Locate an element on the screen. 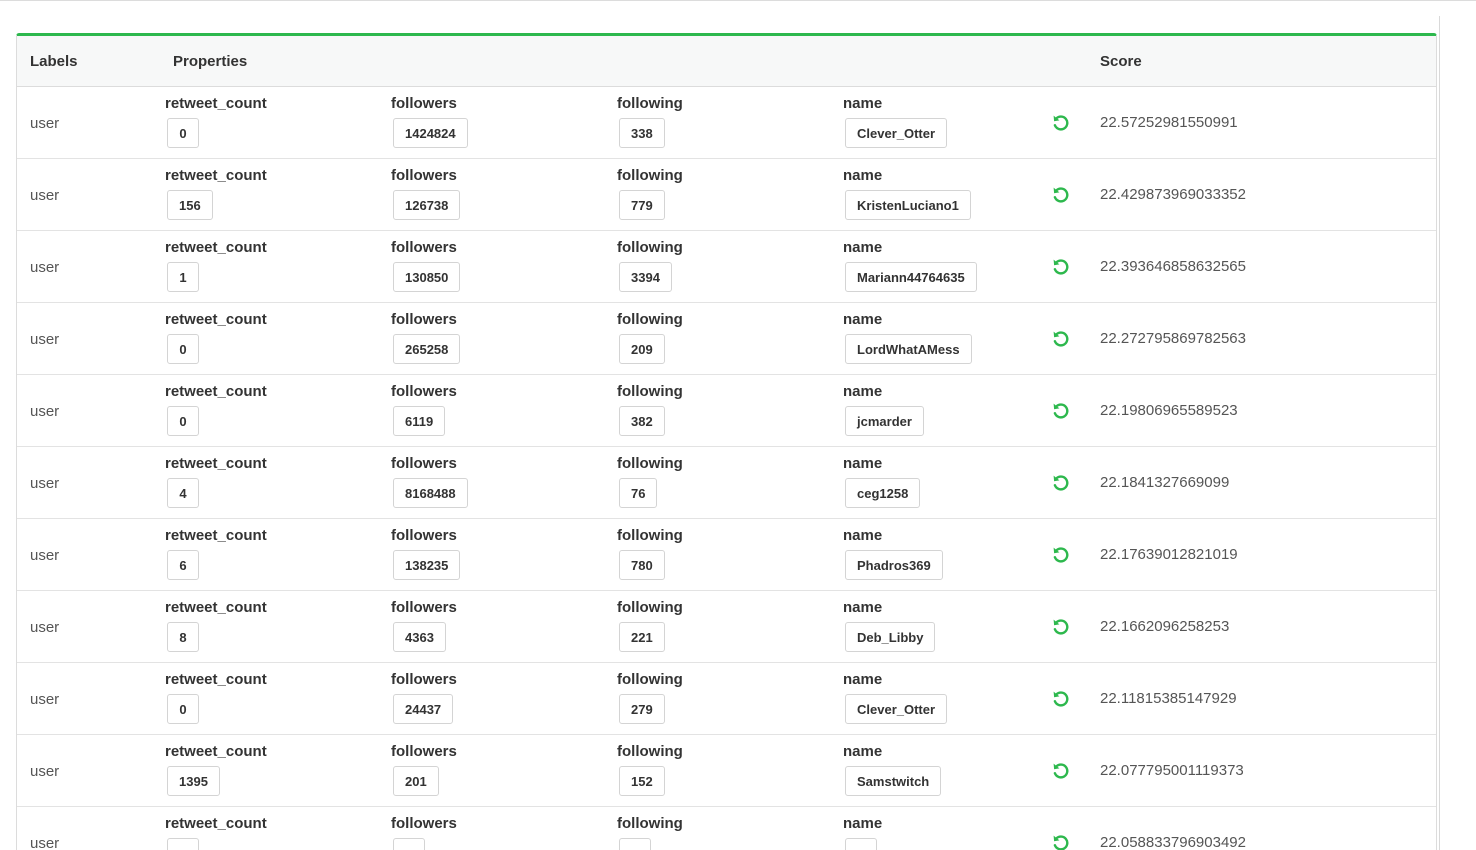  property-value-field: 1395 is located at coordinates (193, 781).